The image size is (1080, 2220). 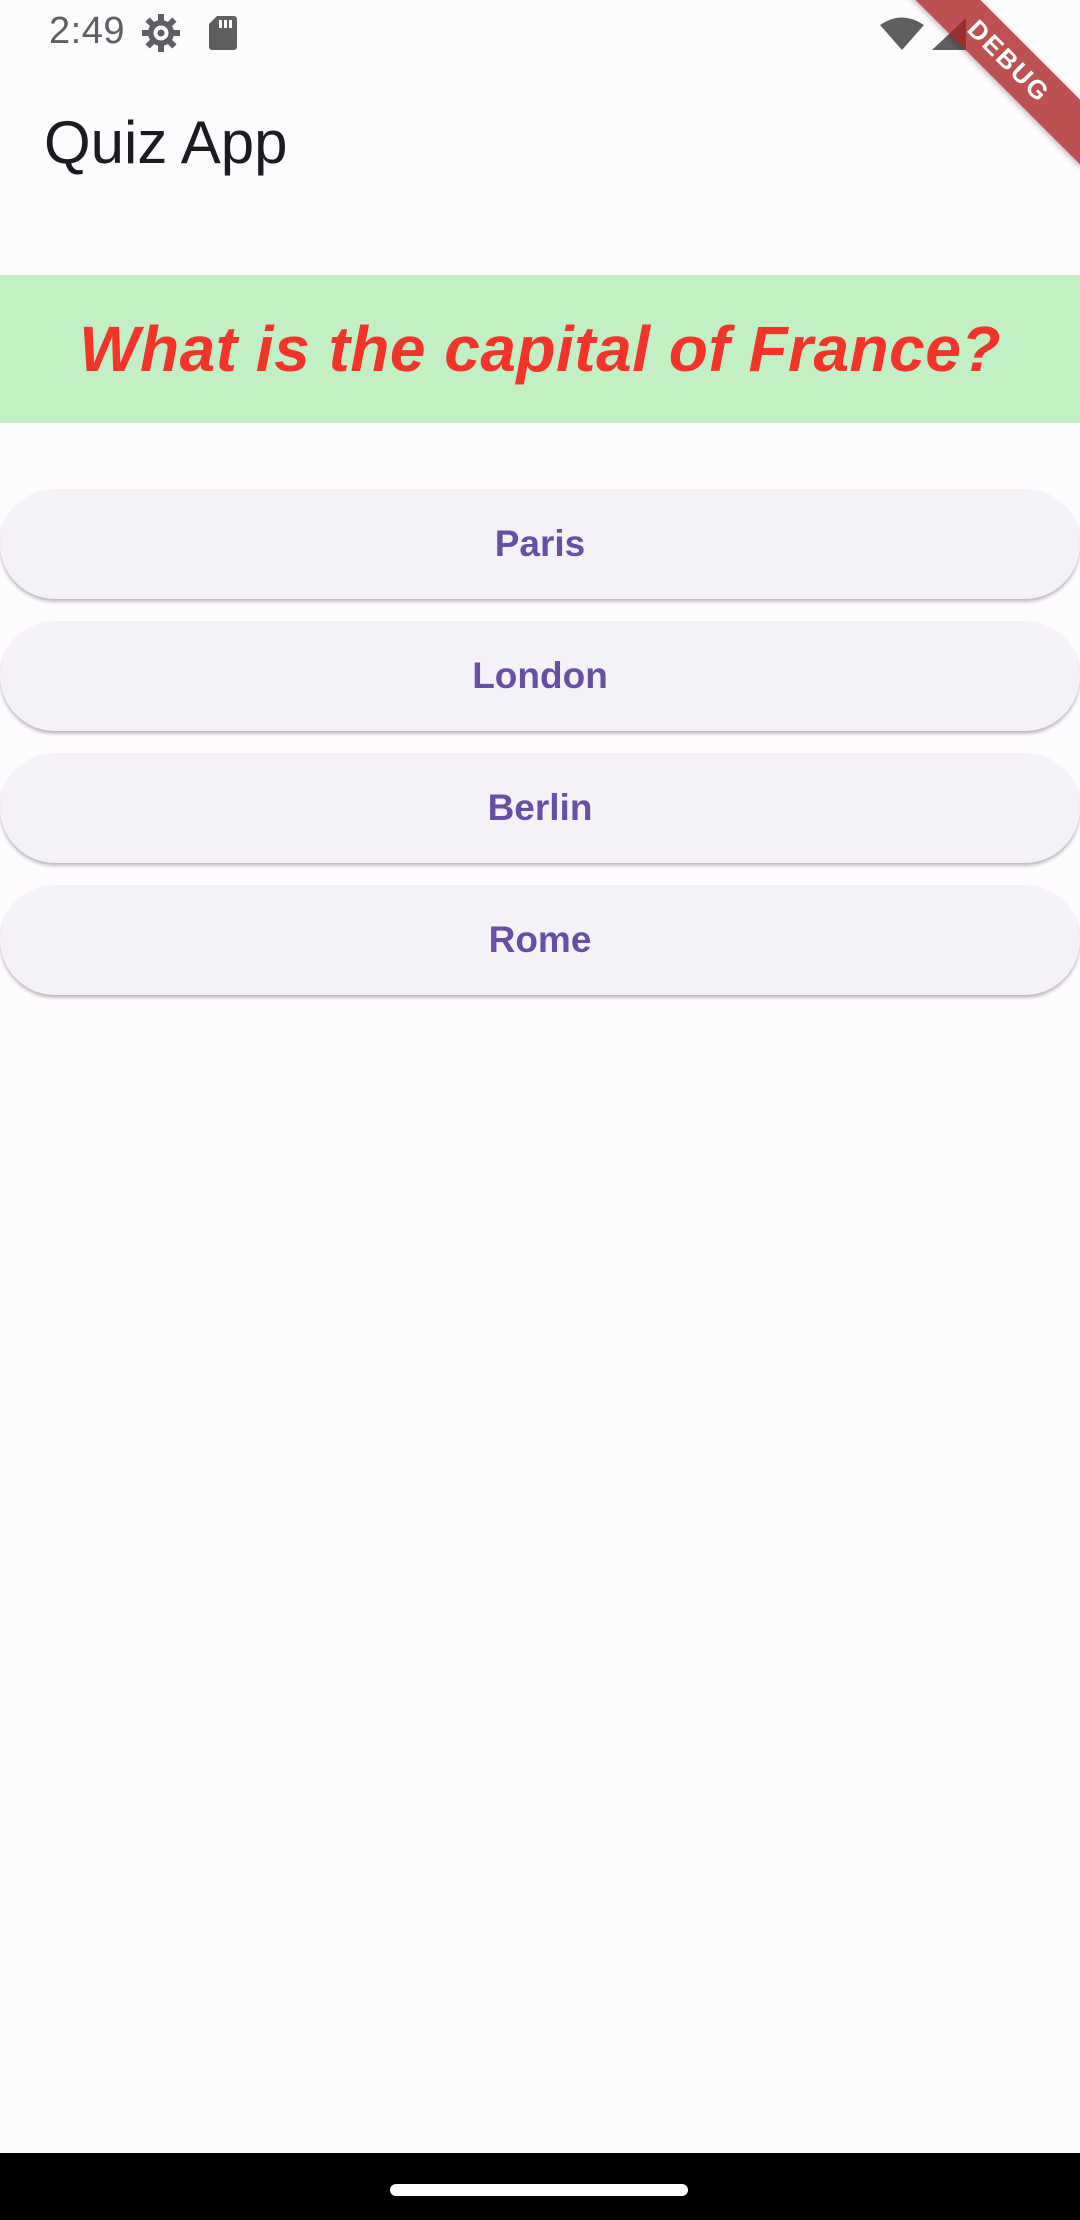 What do you see at coordinates (902, 34) in the screenshot?
I see `wifi-icon` at bounding box center [902, 34].